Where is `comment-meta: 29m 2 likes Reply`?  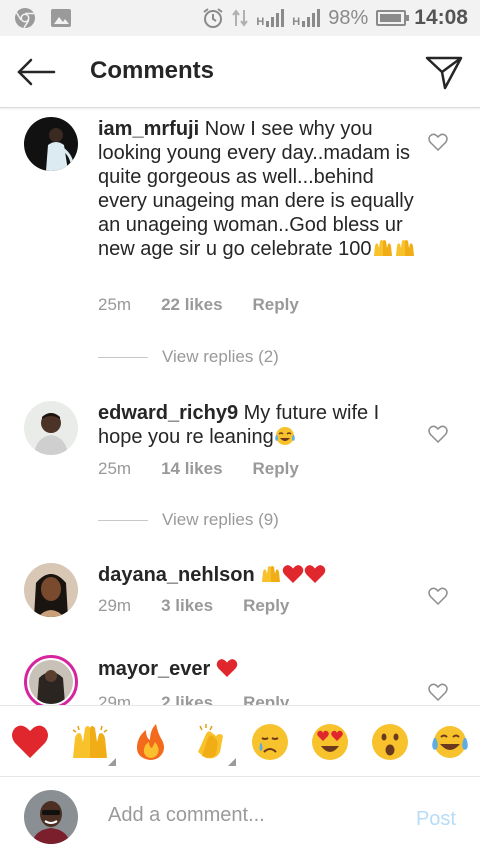 comment-meta: 29m 2 likes Reply is located at coordinates (193, 699).